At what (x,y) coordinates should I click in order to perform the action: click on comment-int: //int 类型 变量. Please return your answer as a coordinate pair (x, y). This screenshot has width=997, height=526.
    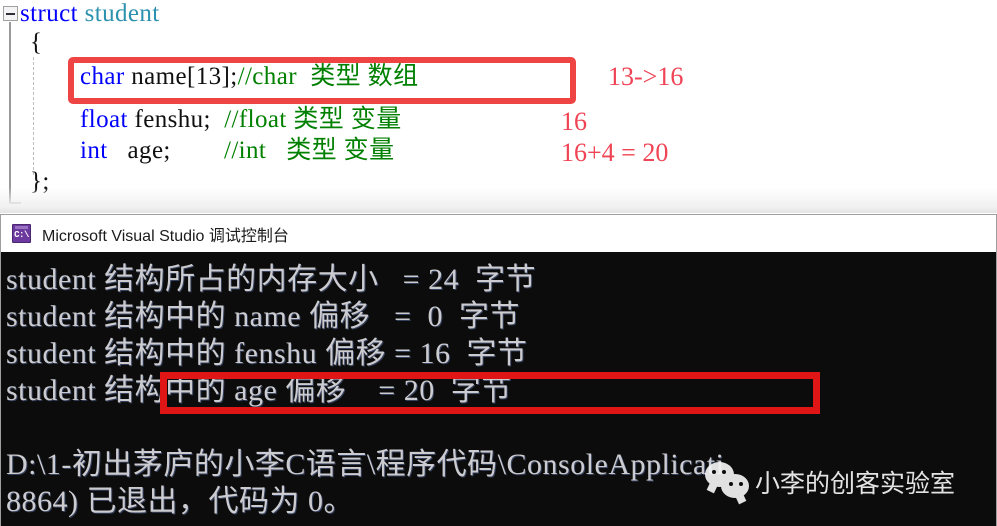
    Looking at the image, I should click on (309, 150).